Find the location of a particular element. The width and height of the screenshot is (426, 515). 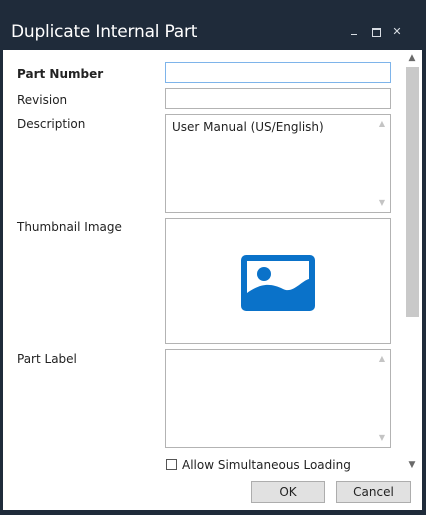

image-placeholder-icon is located at coordinates (278, 283).